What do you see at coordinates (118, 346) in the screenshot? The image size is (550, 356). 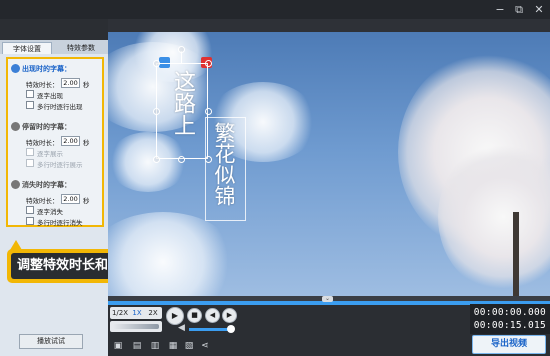 I see `screenshot-icon: ▣` at bounding box center [118, 346].